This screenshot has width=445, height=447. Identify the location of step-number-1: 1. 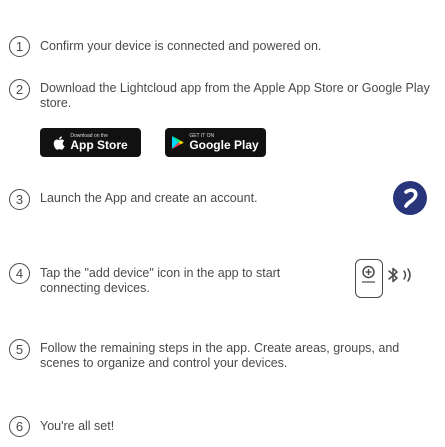
(19, 46).